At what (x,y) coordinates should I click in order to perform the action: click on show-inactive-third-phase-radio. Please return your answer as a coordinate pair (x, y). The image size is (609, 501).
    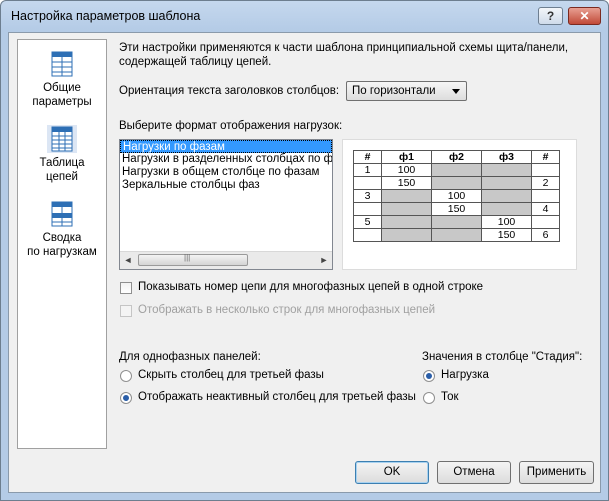
    Looking at the image, I should click on (126, 398).